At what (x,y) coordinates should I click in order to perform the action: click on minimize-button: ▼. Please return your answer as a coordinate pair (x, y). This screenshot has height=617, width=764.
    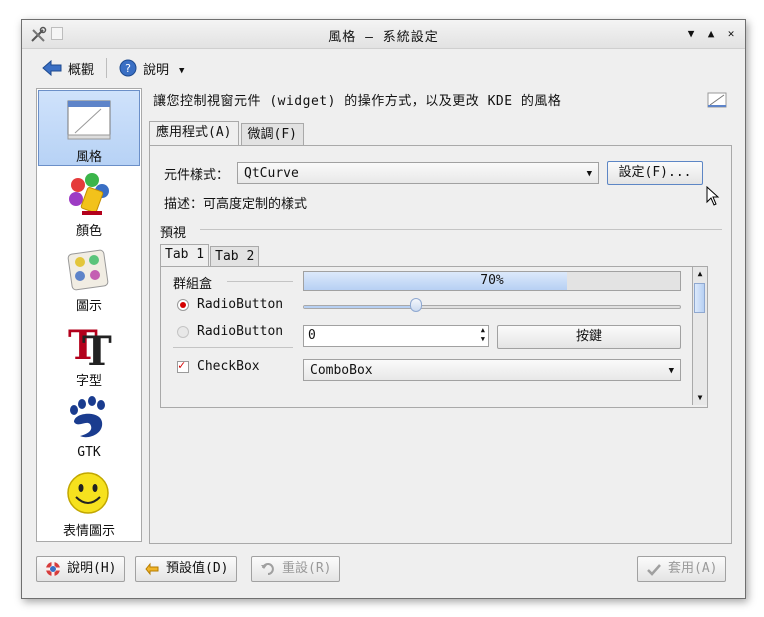
    Looking at the image, I should click on (691, 34).